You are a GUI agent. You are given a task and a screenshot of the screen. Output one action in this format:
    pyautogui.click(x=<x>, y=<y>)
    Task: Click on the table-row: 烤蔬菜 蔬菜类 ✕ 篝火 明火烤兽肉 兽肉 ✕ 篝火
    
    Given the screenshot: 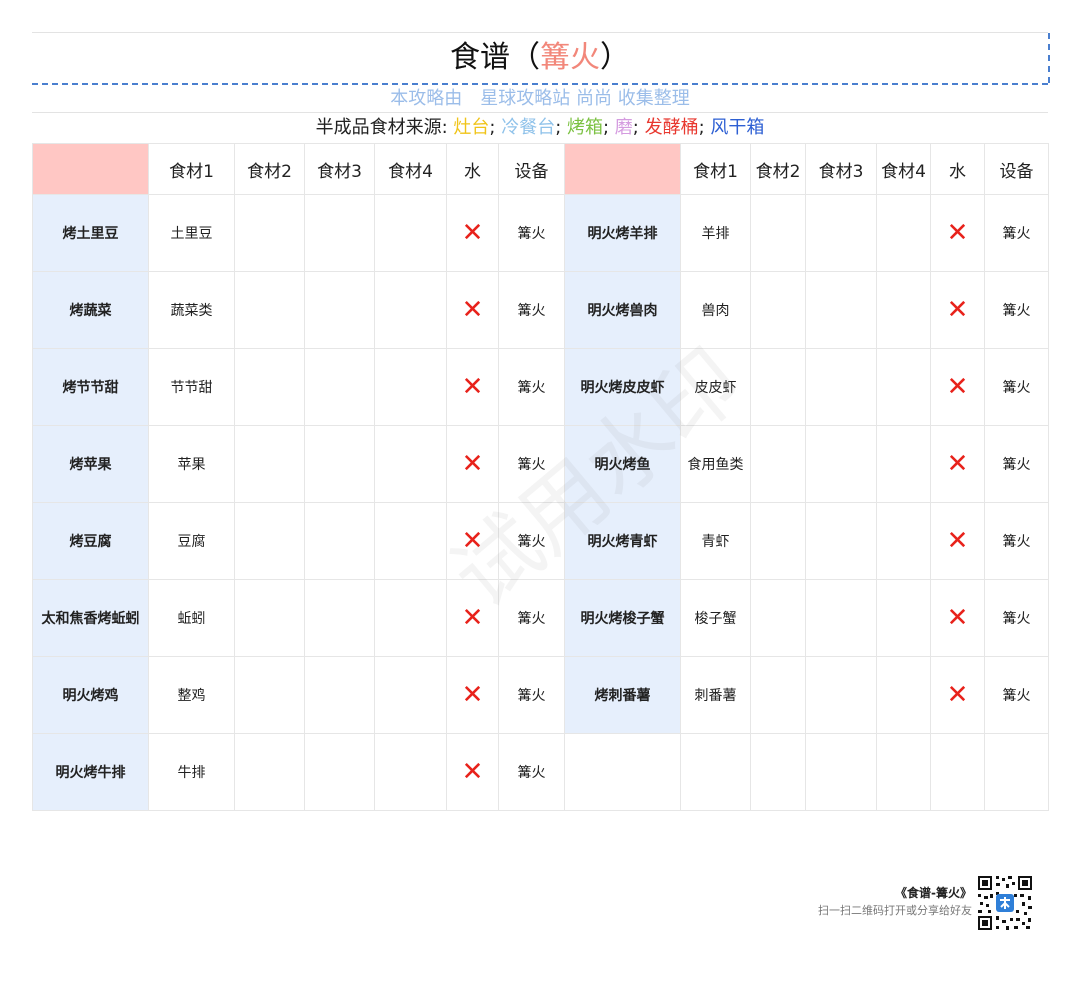 What is the action you would take?
    pyautogui.click(x=540, y=310)
    